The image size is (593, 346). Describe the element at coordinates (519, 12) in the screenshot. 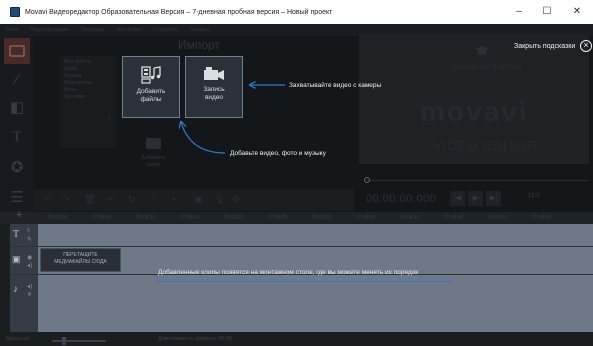

I see `minimize-button: –` at that location.